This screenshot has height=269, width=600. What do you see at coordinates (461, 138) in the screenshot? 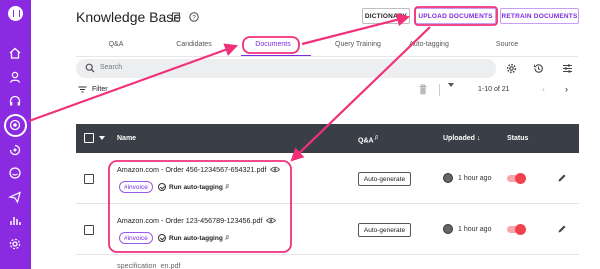
I see `column-uploaded: Uploaded ↓` at bounding box center [461, 138].